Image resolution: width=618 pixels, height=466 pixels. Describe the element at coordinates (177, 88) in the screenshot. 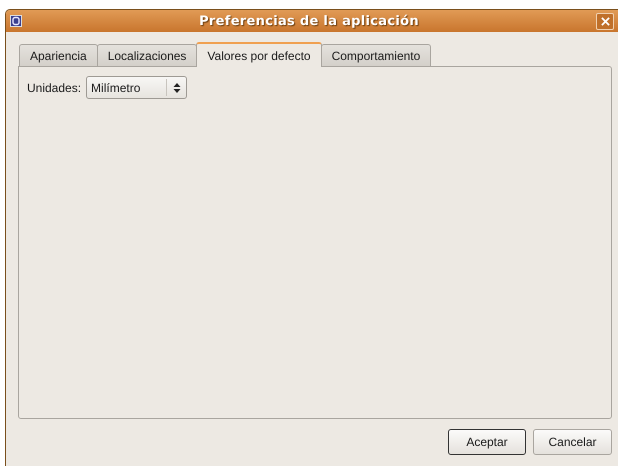

I see `up-down-arrows-icon` at that location.